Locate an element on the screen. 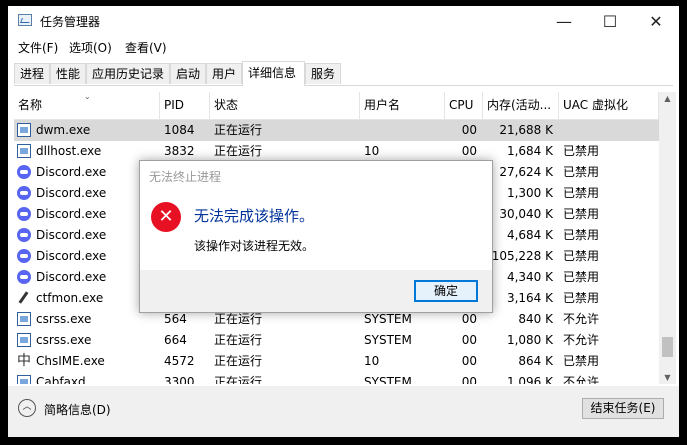  menu-file: 文件(F) is located at coordinates (38, 47).